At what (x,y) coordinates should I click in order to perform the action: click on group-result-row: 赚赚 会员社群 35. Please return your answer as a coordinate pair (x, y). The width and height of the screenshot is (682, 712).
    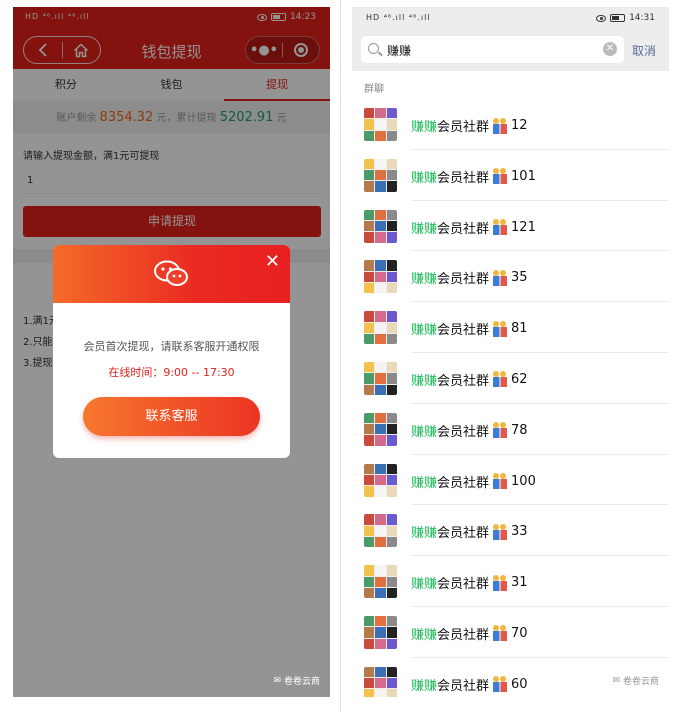
    Looking at the image, I should click on (510, 277).